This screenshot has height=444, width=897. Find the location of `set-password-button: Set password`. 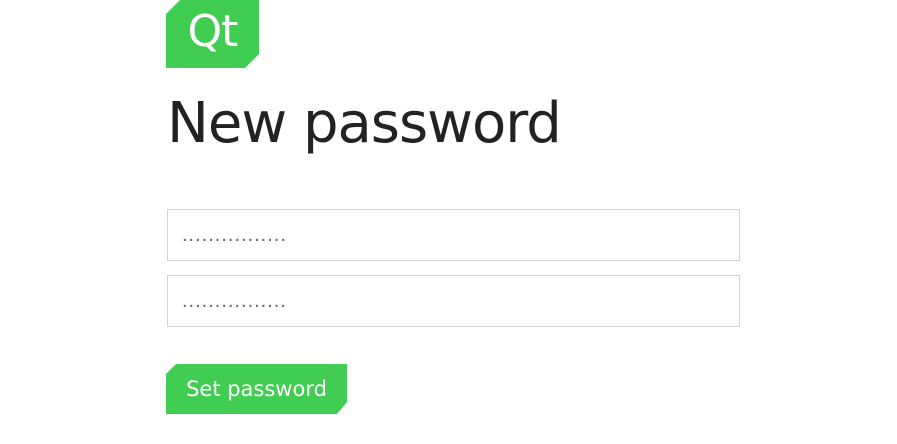

set-password-button: Set password is located at coordinates (256, 389).